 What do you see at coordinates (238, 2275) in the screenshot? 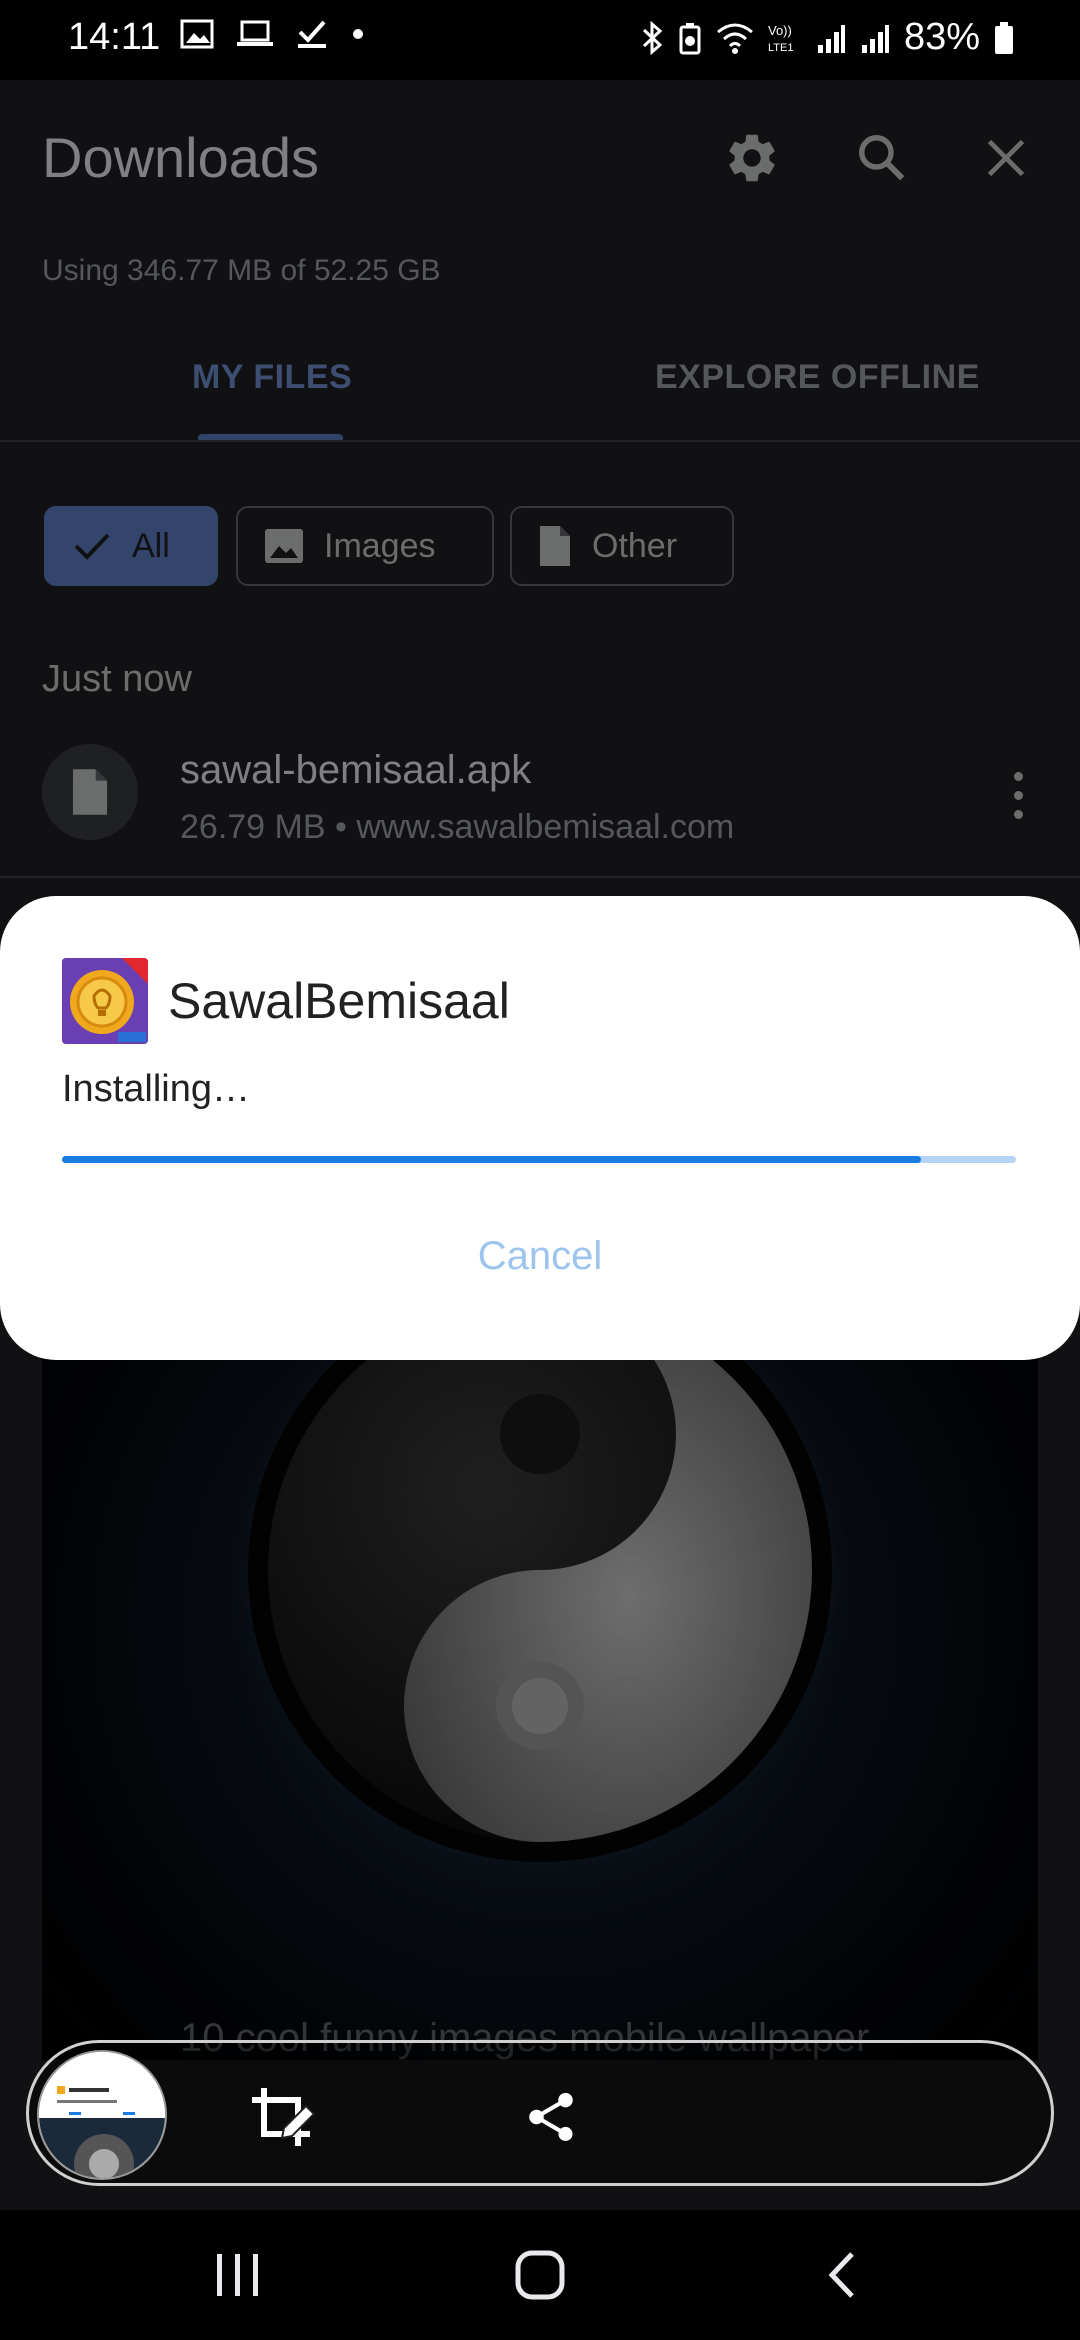
I see `recents-icon` at bounding box center [238, 2275].